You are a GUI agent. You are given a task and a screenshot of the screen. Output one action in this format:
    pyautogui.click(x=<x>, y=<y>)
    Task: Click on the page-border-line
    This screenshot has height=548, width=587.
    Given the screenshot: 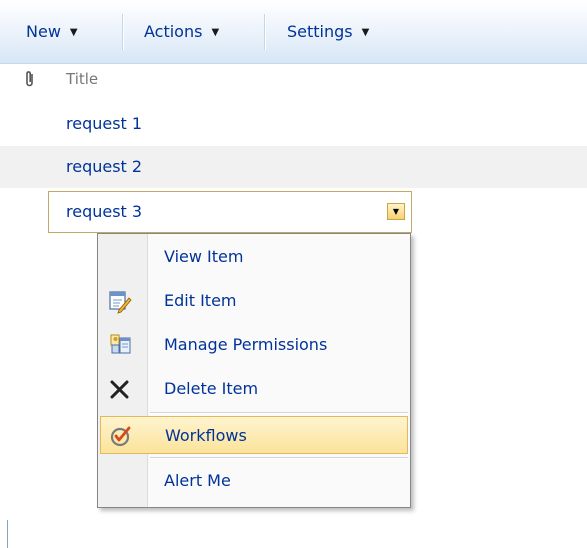 What is the action you would take?
    pyautogui.click(x=7, y=534)
    